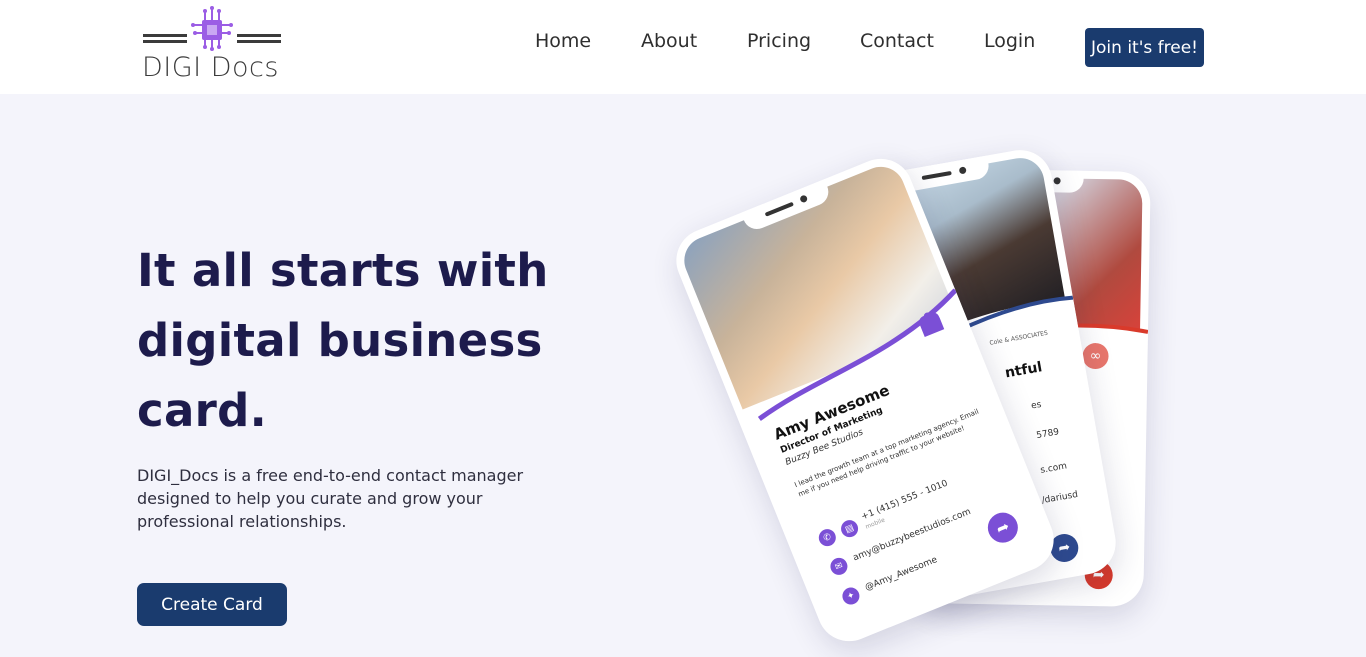 The width and height of the screenshot is (1366, 657). What do you see at coordinates (1047, 434) in the screenshot?
I see `card-phone-fragment: 5789` at bounding box center [1047, 434].